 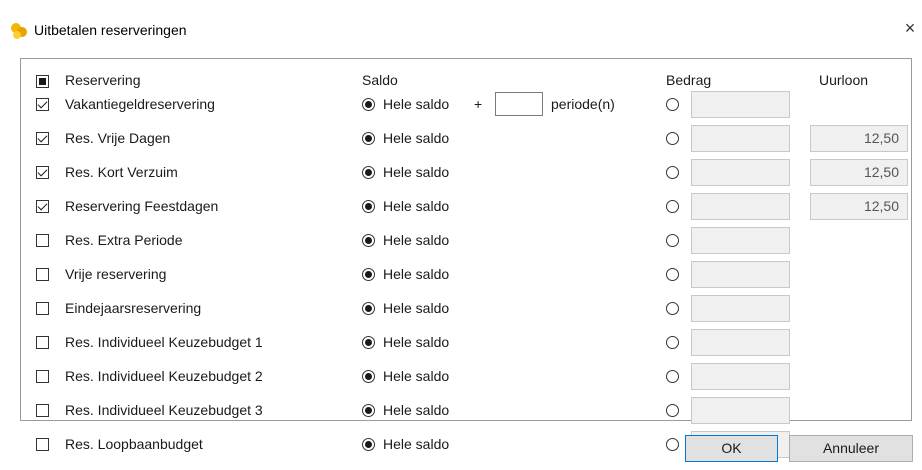 What do you see at coordinates (164, 410) in the screenshot?
I see `reservation-label: Res. Individueel Keuzebudget 3` at bounding box center [164, 410].